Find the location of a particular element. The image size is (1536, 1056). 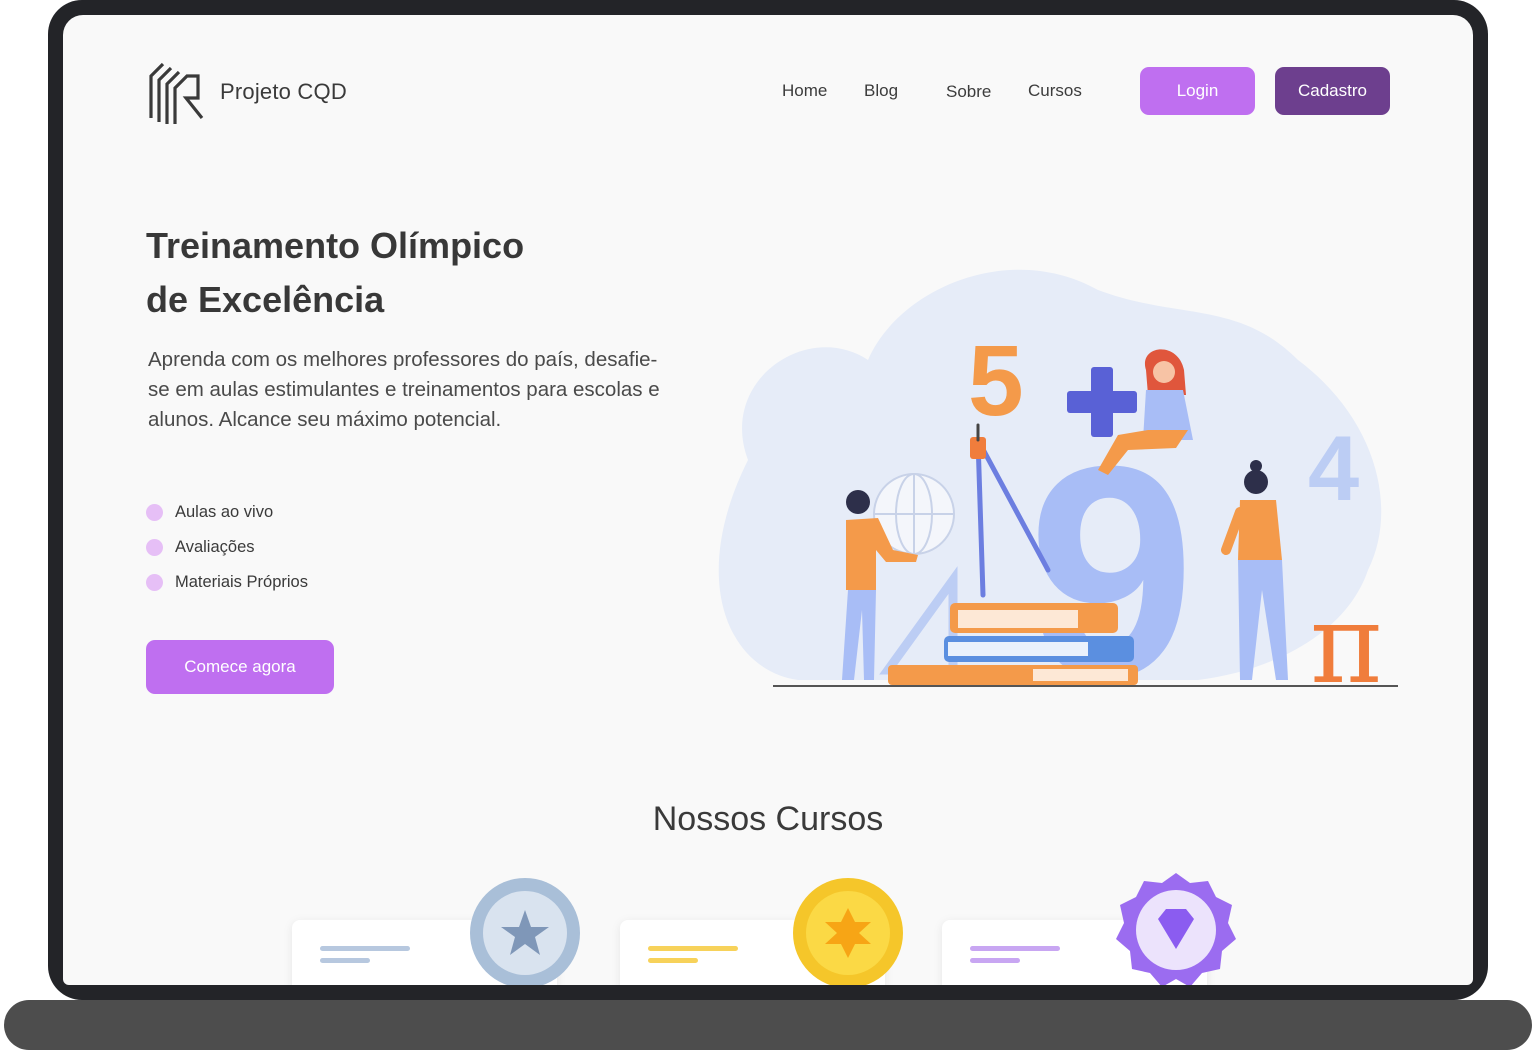

nav-home: Home is located at coordinates (804, 91).